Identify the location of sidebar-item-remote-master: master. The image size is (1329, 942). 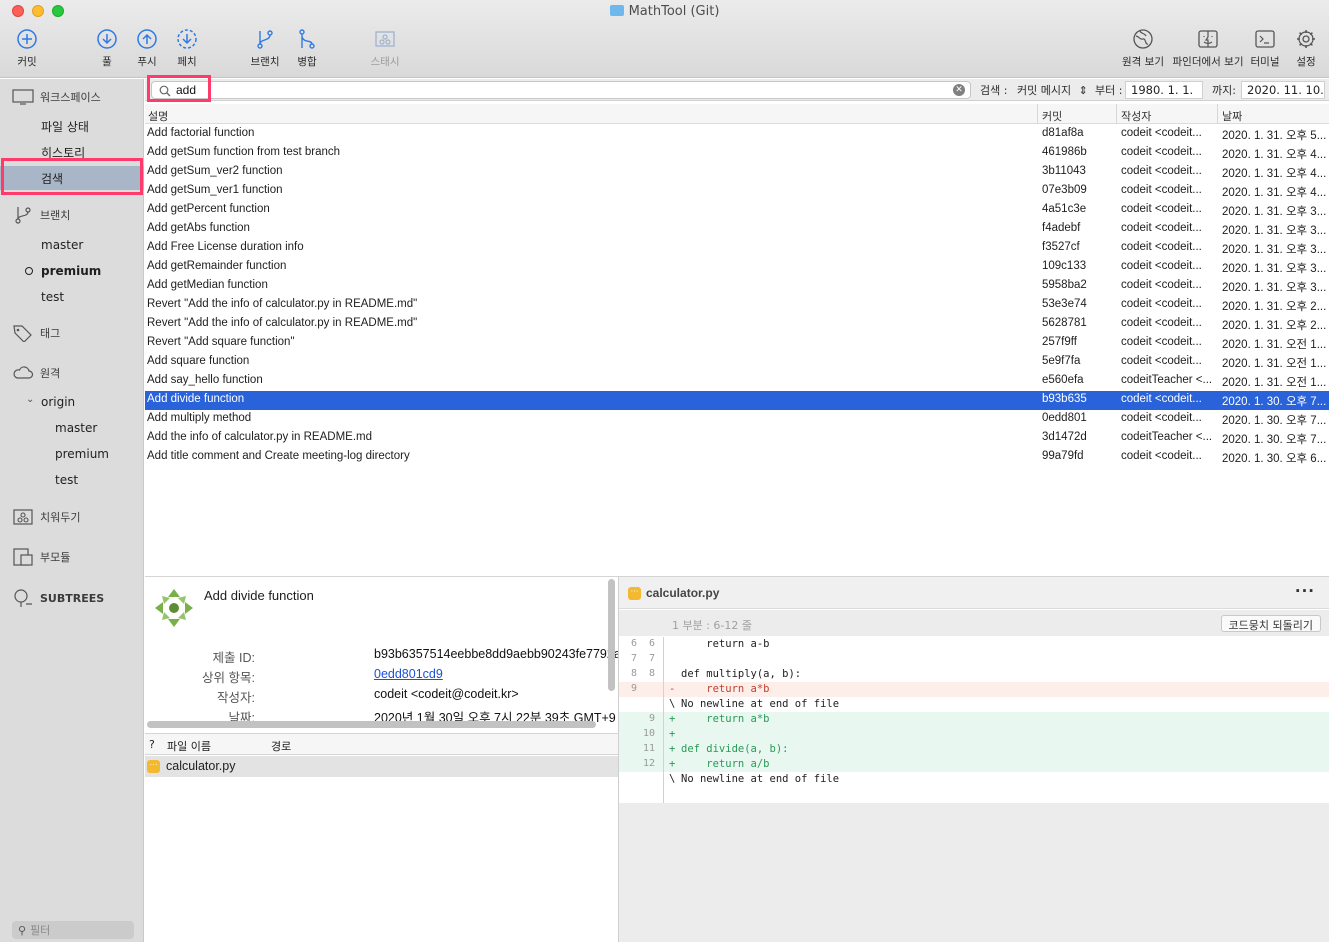
(72, 428).